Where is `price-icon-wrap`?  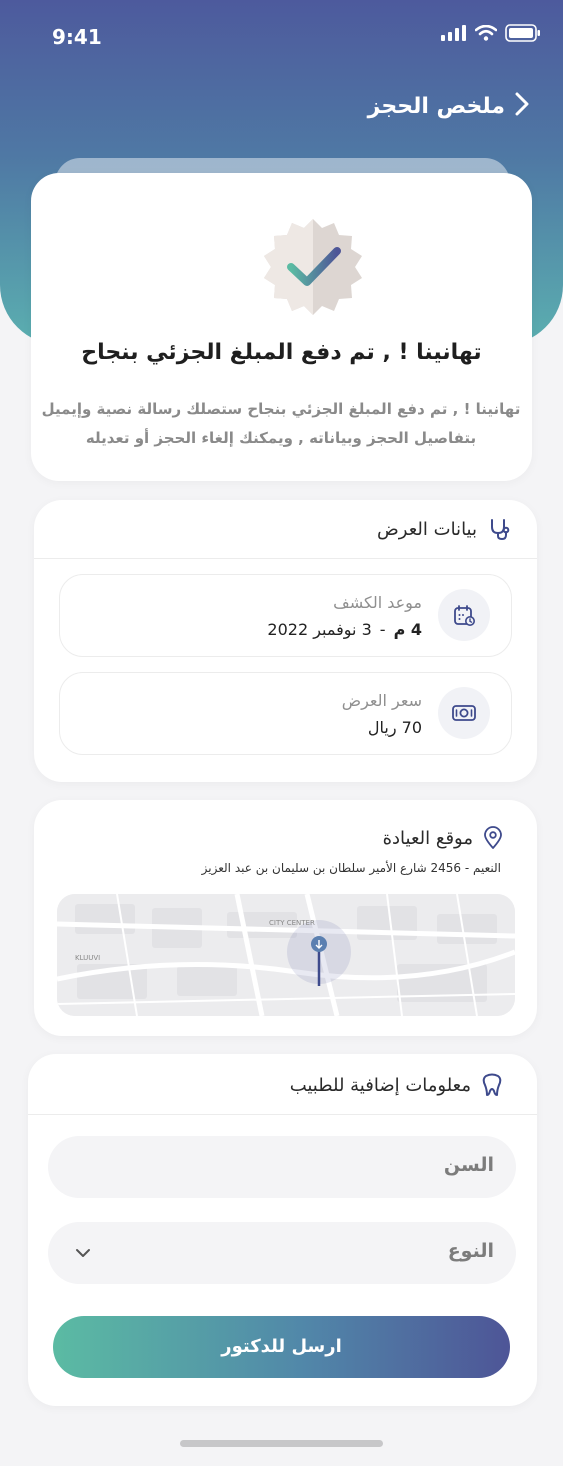
price-icon-wrap is located at coordinates (464, 713).